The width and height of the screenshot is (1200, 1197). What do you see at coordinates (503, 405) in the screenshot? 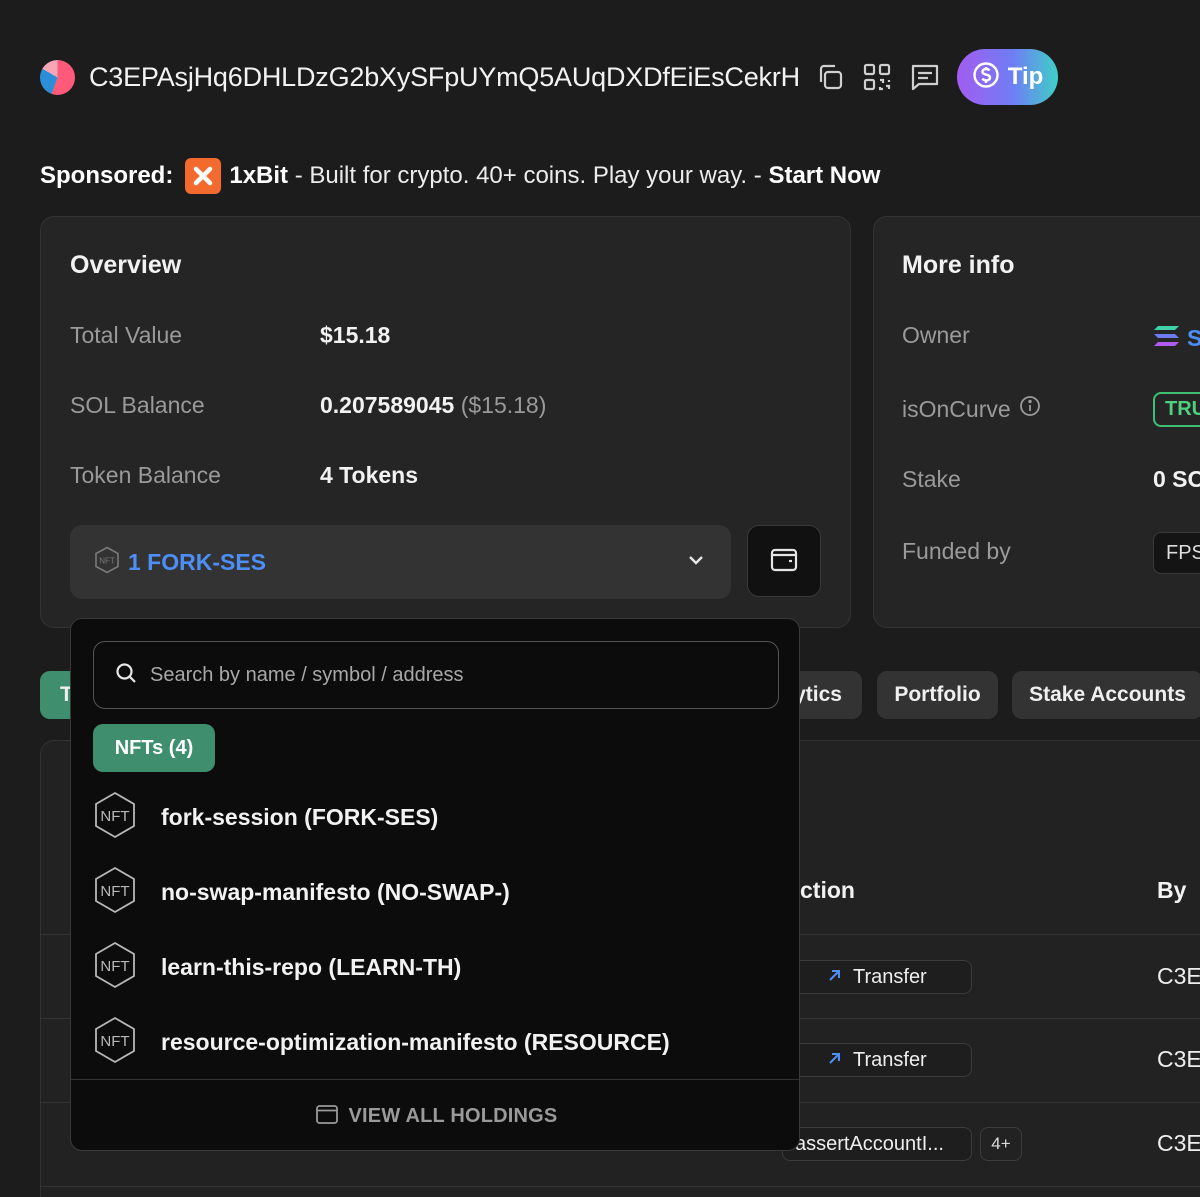
I see `sol-balance-usd: ($15.18)` at bounding box center [503, 405].